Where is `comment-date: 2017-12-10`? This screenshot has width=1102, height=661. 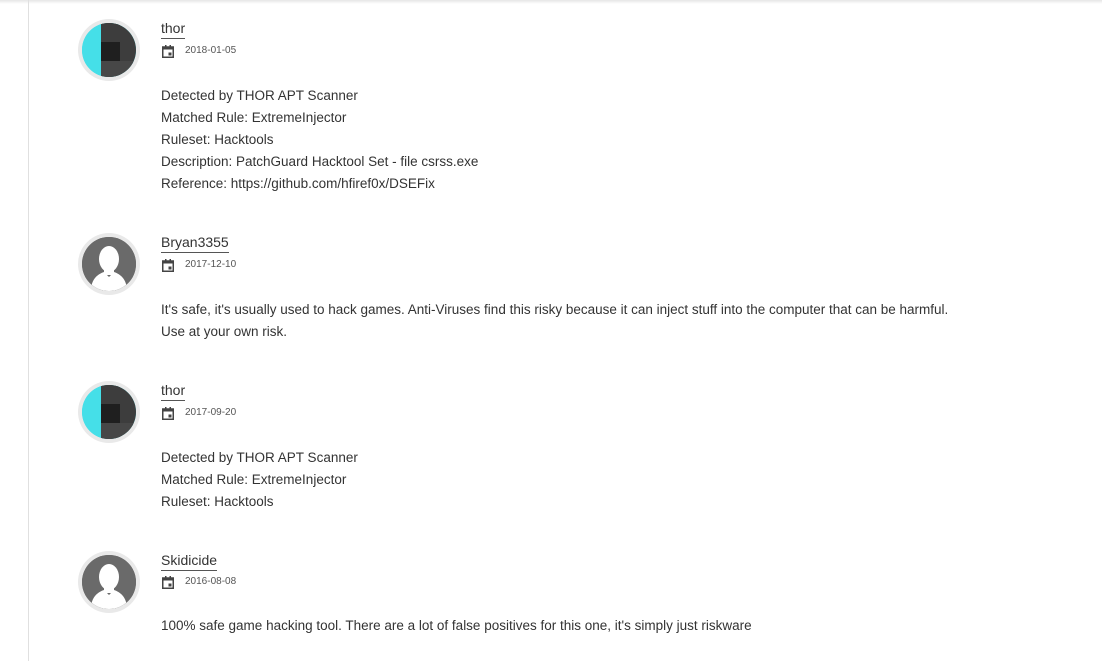
comment-date: 2017-12-10 is located at coordinates (211, 264).